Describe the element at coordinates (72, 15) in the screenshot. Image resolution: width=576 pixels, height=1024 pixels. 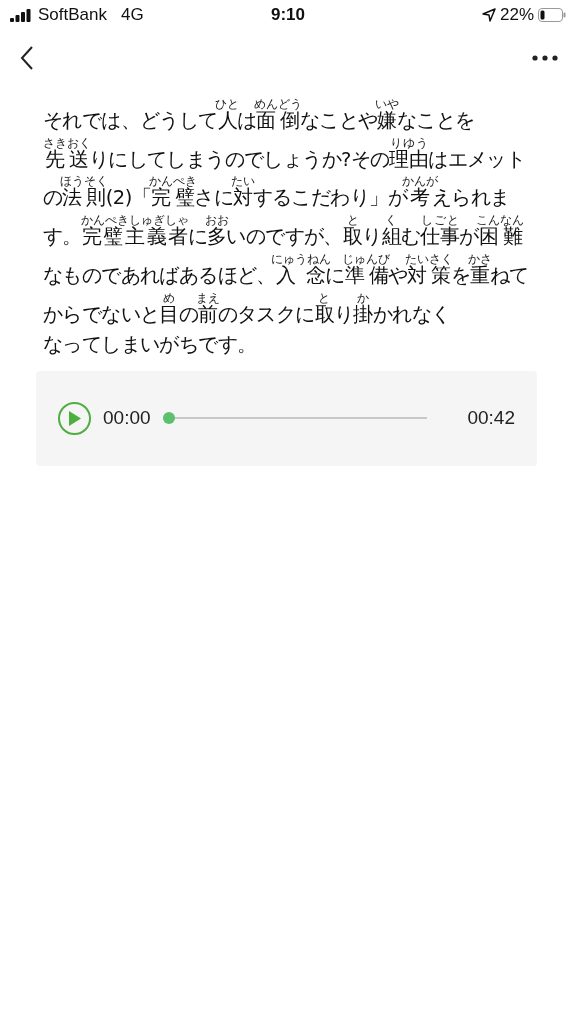
I see `carrier-name: SoftBank` at that location.